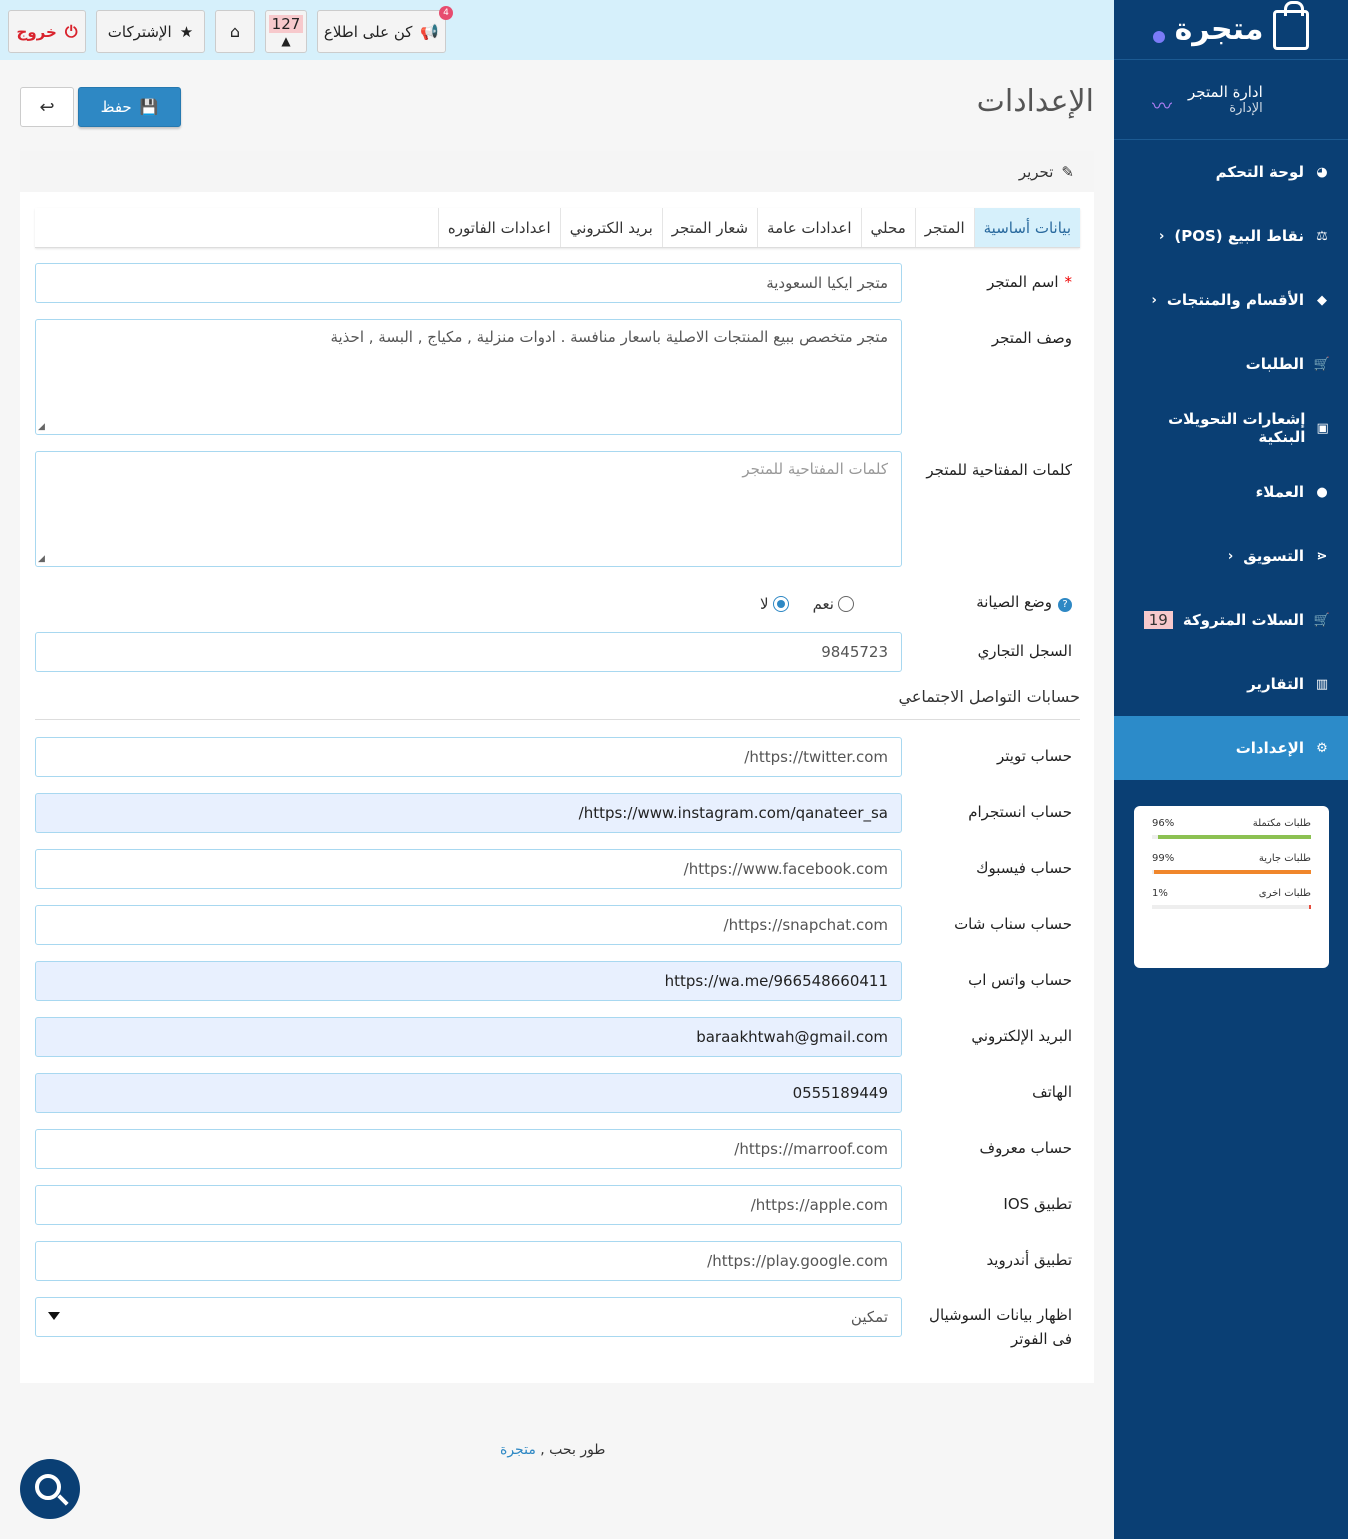 Image resolution: width=1348 pixels, height=1539 pixels. What do you see at coordinates (1160, 893) in the screenshot?
I see `stat-value: 1%` at bounding box center [1160, 893].